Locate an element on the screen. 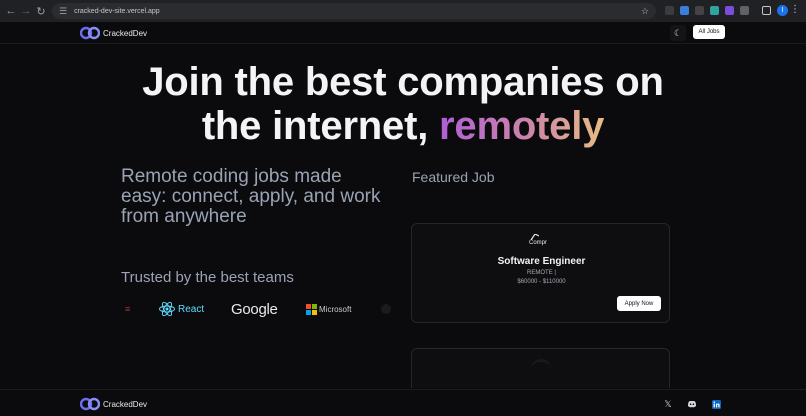  company-logo-text: Compr is located at coordinates (538, 243).